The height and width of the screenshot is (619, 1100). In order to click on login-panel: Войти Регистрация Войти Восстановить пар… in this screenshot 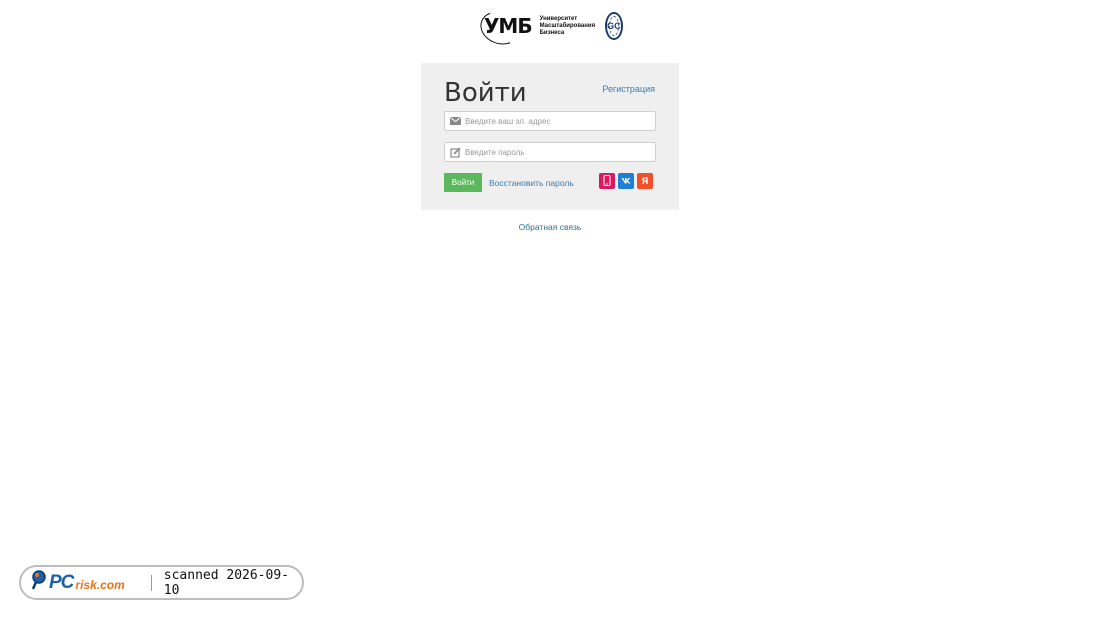, I will do `click(550, 136)`.